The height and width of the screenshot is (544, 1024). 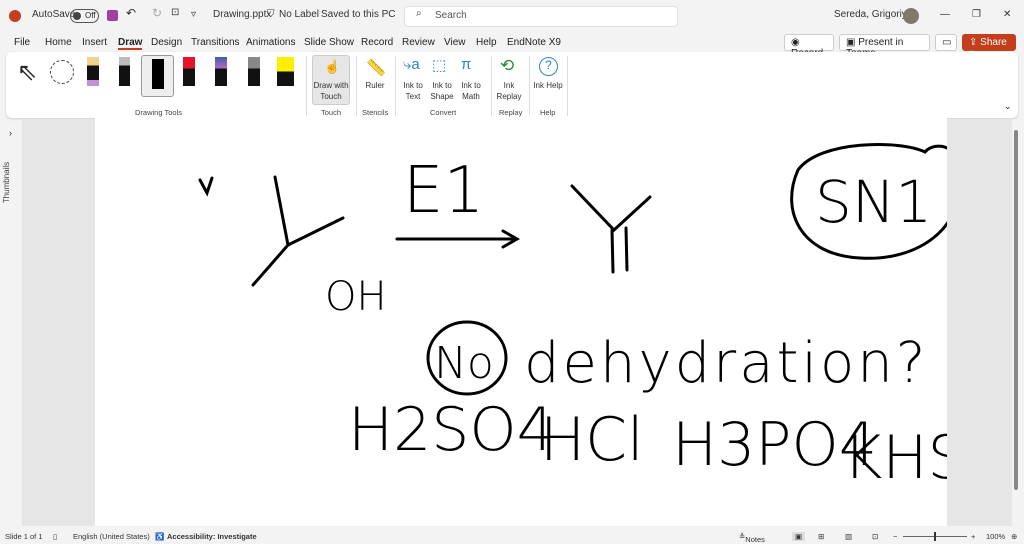 I want to click on notes-button: ≙ Notes, so click(x=752, y=538).